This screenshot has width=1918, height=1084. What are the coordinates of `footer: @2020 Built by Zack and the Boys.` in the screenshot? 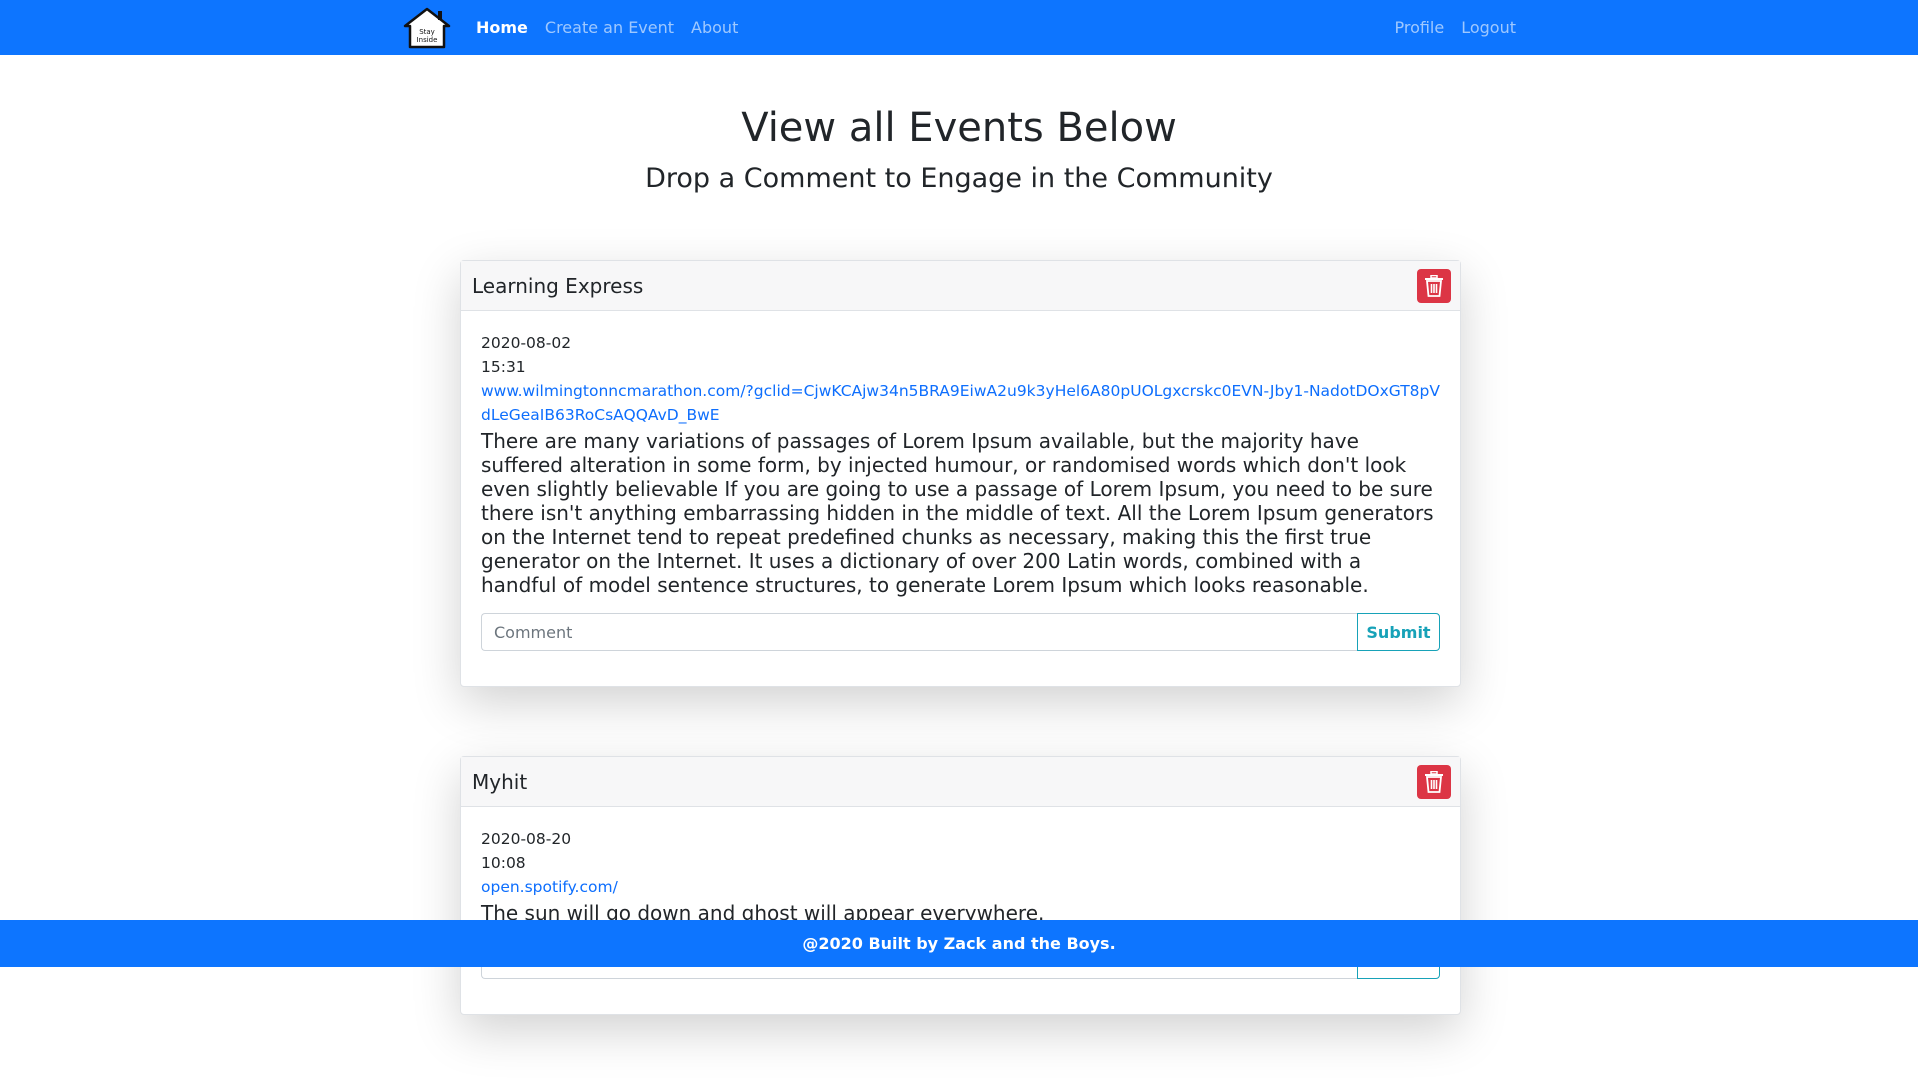 It's located at (959, 943).